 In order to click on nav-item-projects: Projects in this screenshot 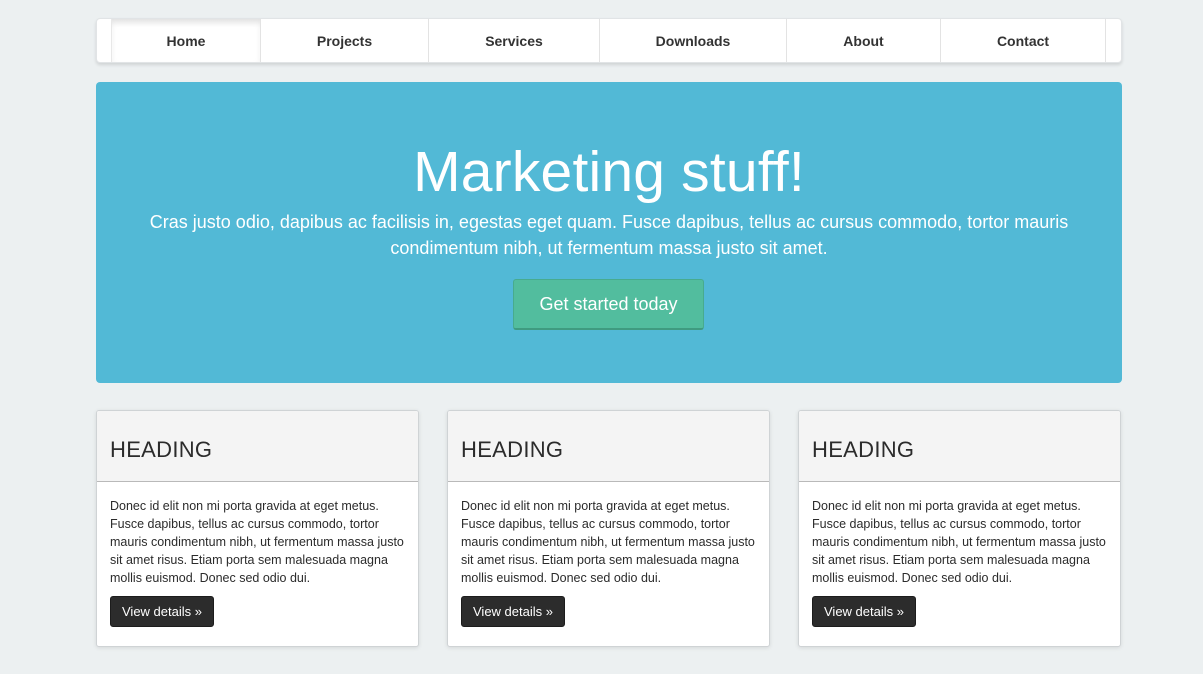, I will do `click(345, 40)`.